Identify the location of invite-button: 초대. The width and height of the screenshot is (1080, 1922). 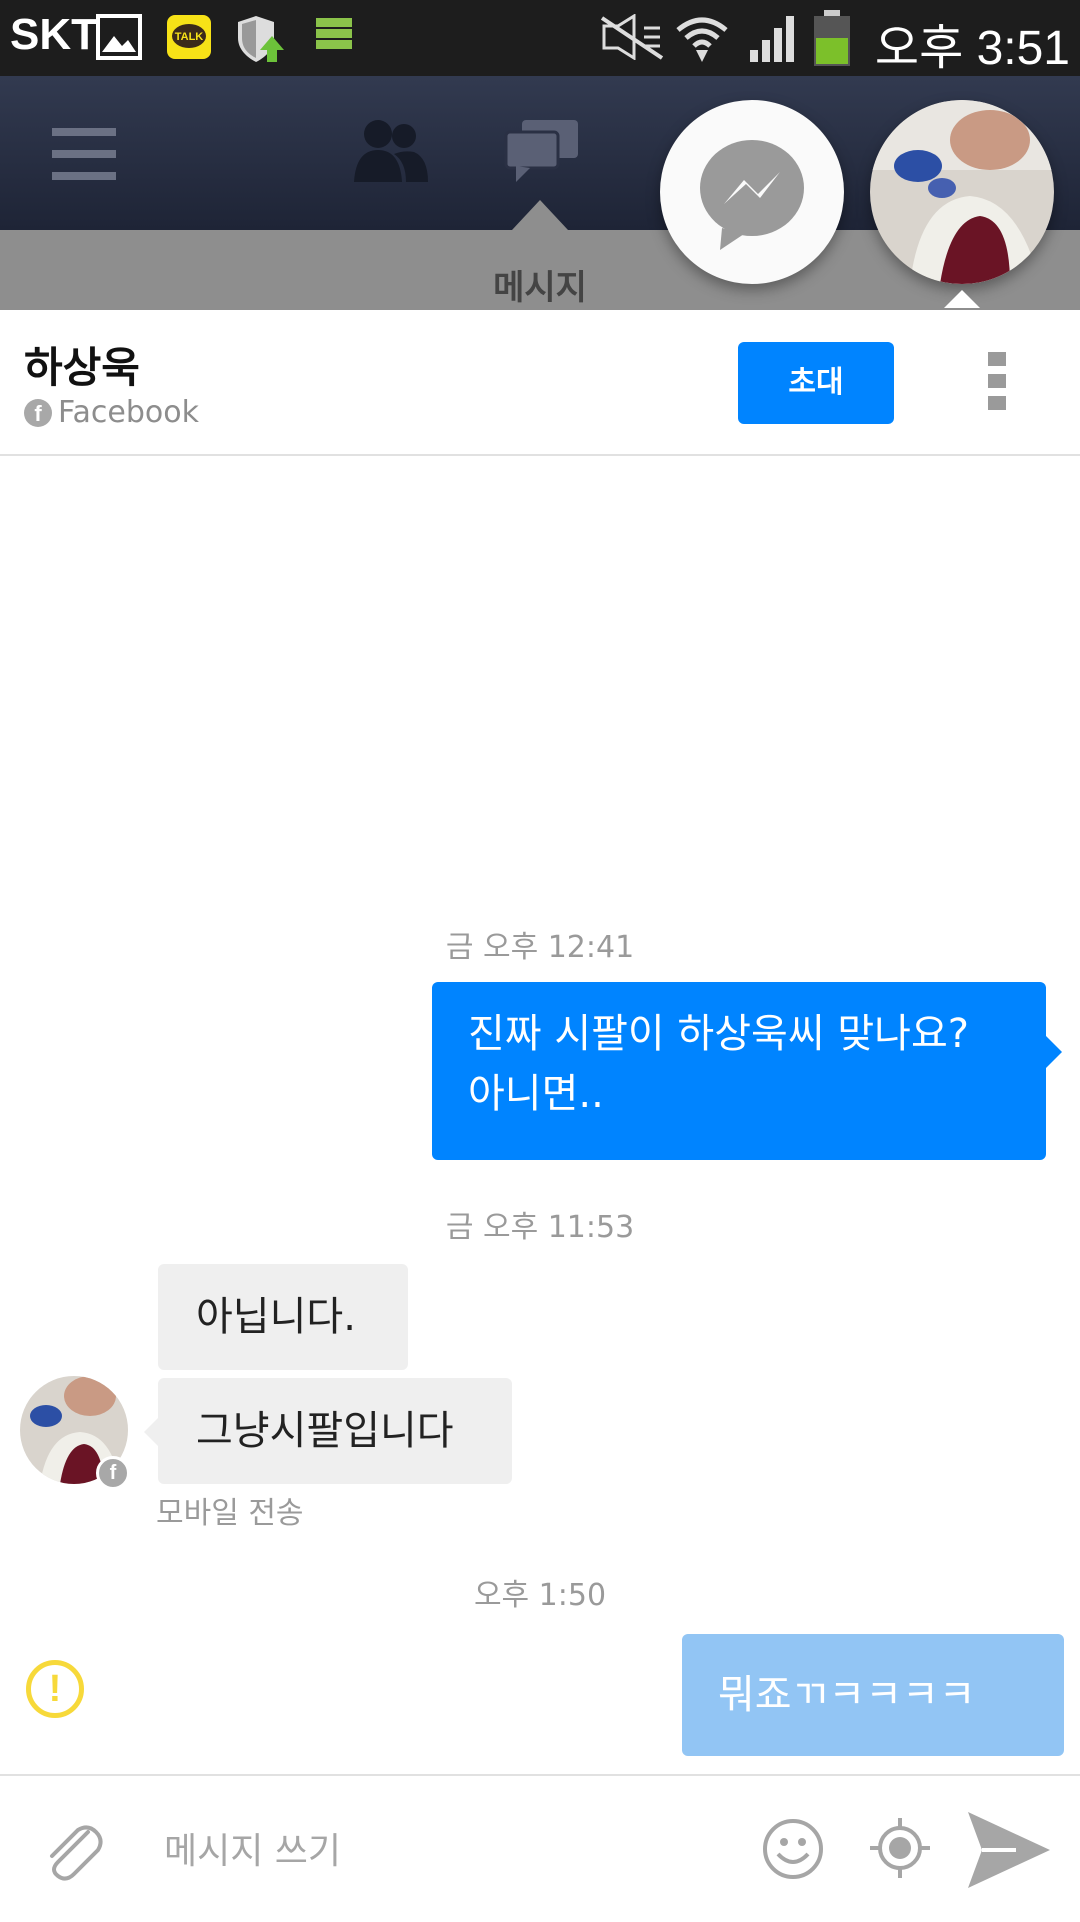
(816, 383).